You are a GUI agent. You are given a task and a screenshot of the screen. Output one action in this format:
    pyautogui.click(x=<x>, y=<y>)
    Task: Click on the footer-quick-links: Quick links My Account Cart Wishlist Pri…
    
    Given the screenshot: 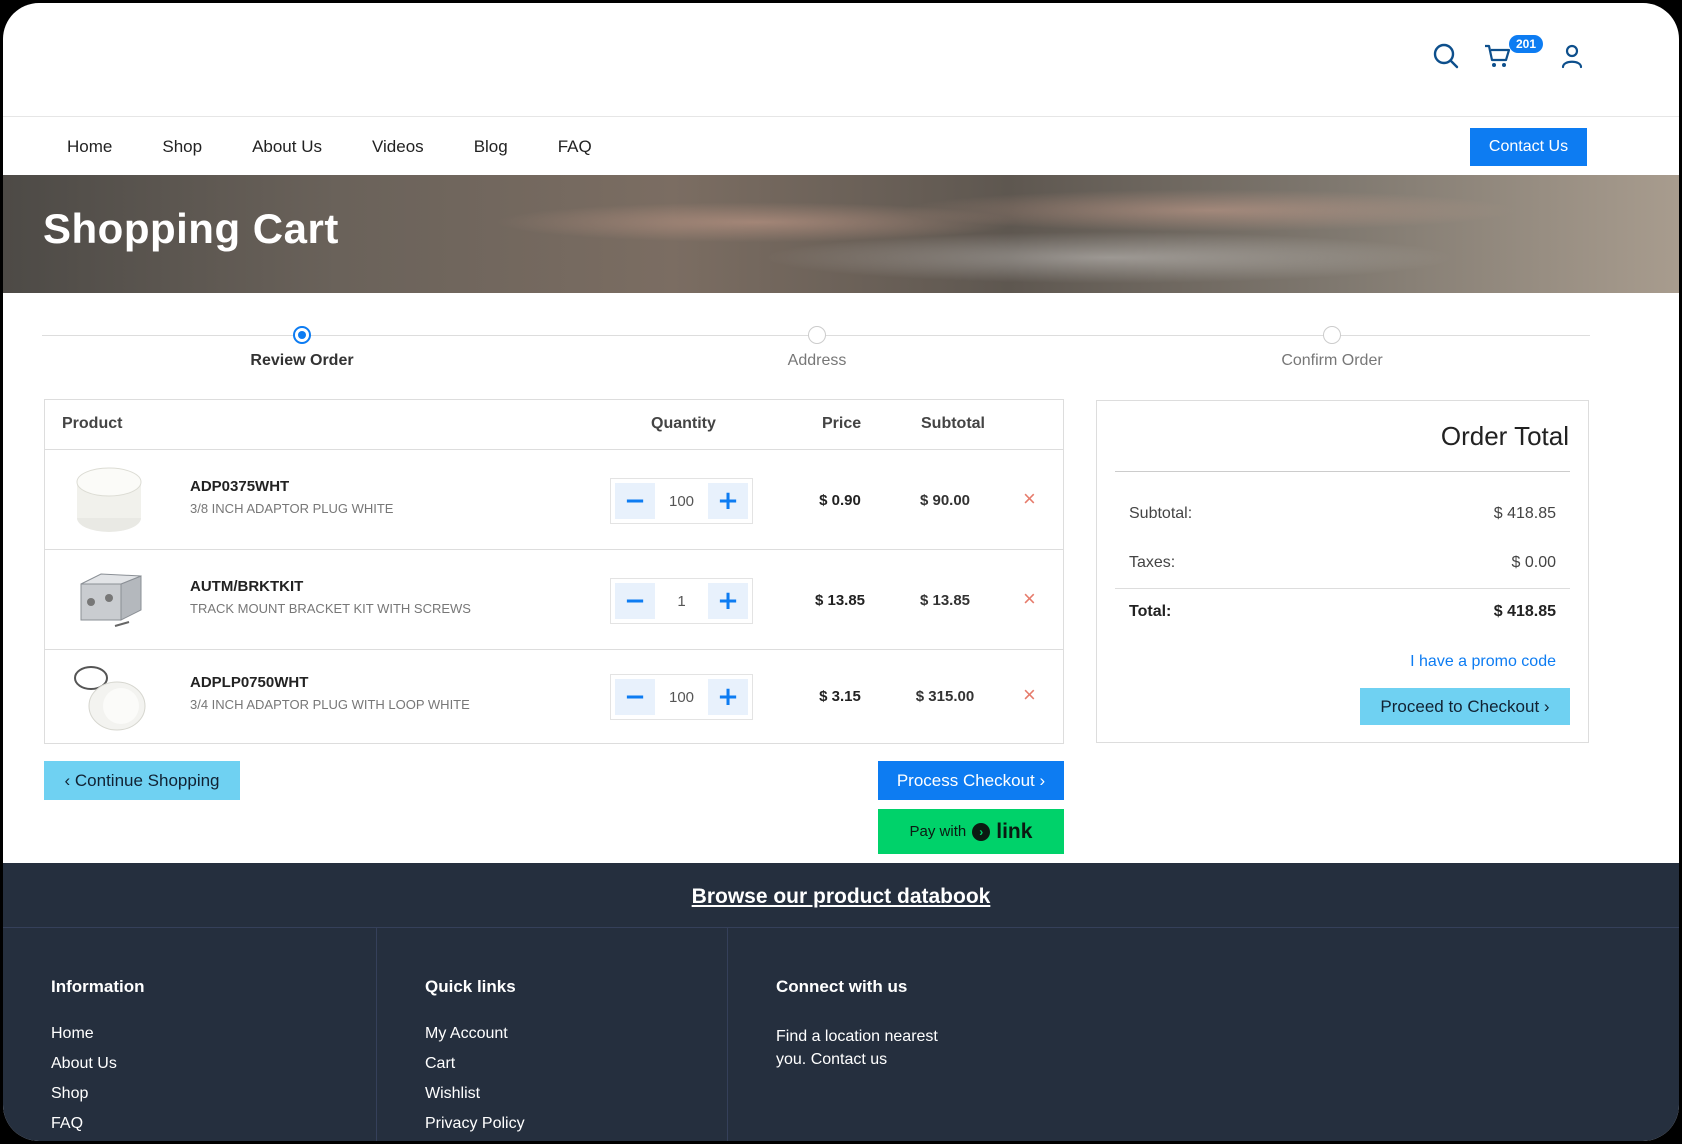 What is the action you would take?
    pyautogui.click(x=551, y=1034)
    